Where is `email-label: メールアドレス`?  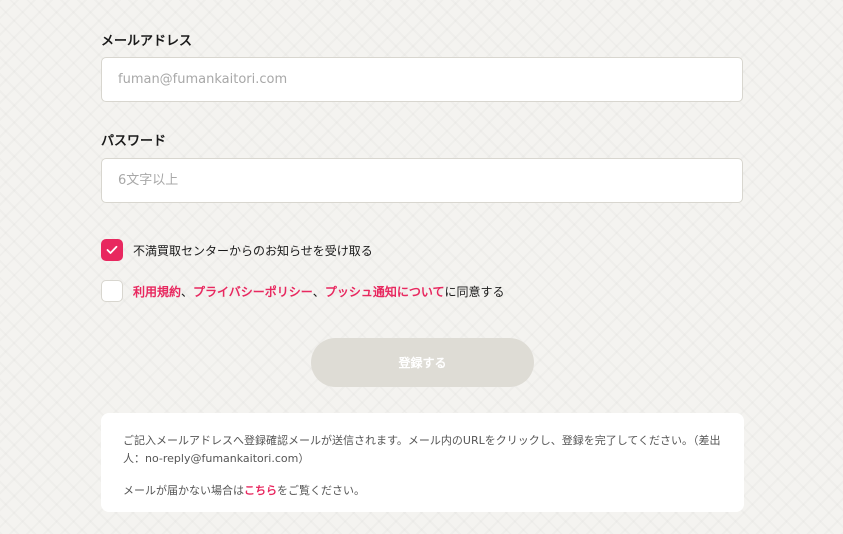 email-label: メールアドレス is located at coordinates (147, 41).